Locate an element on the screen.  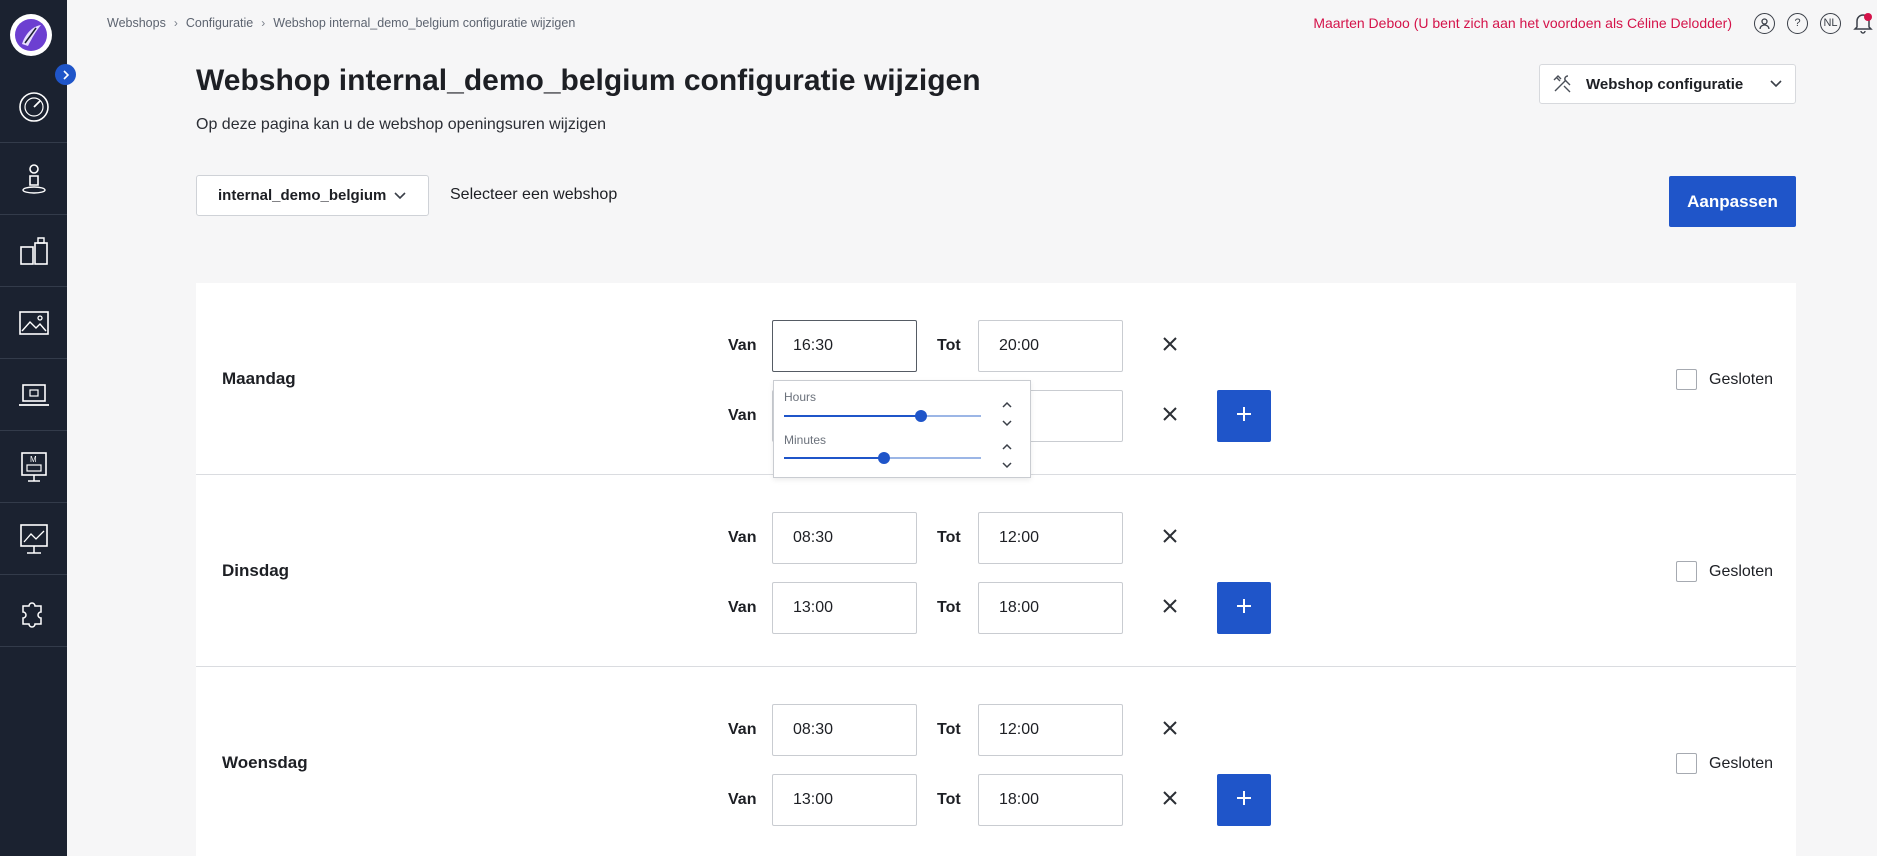
sidebar-item-presentations is located at coordinates (33, 539).